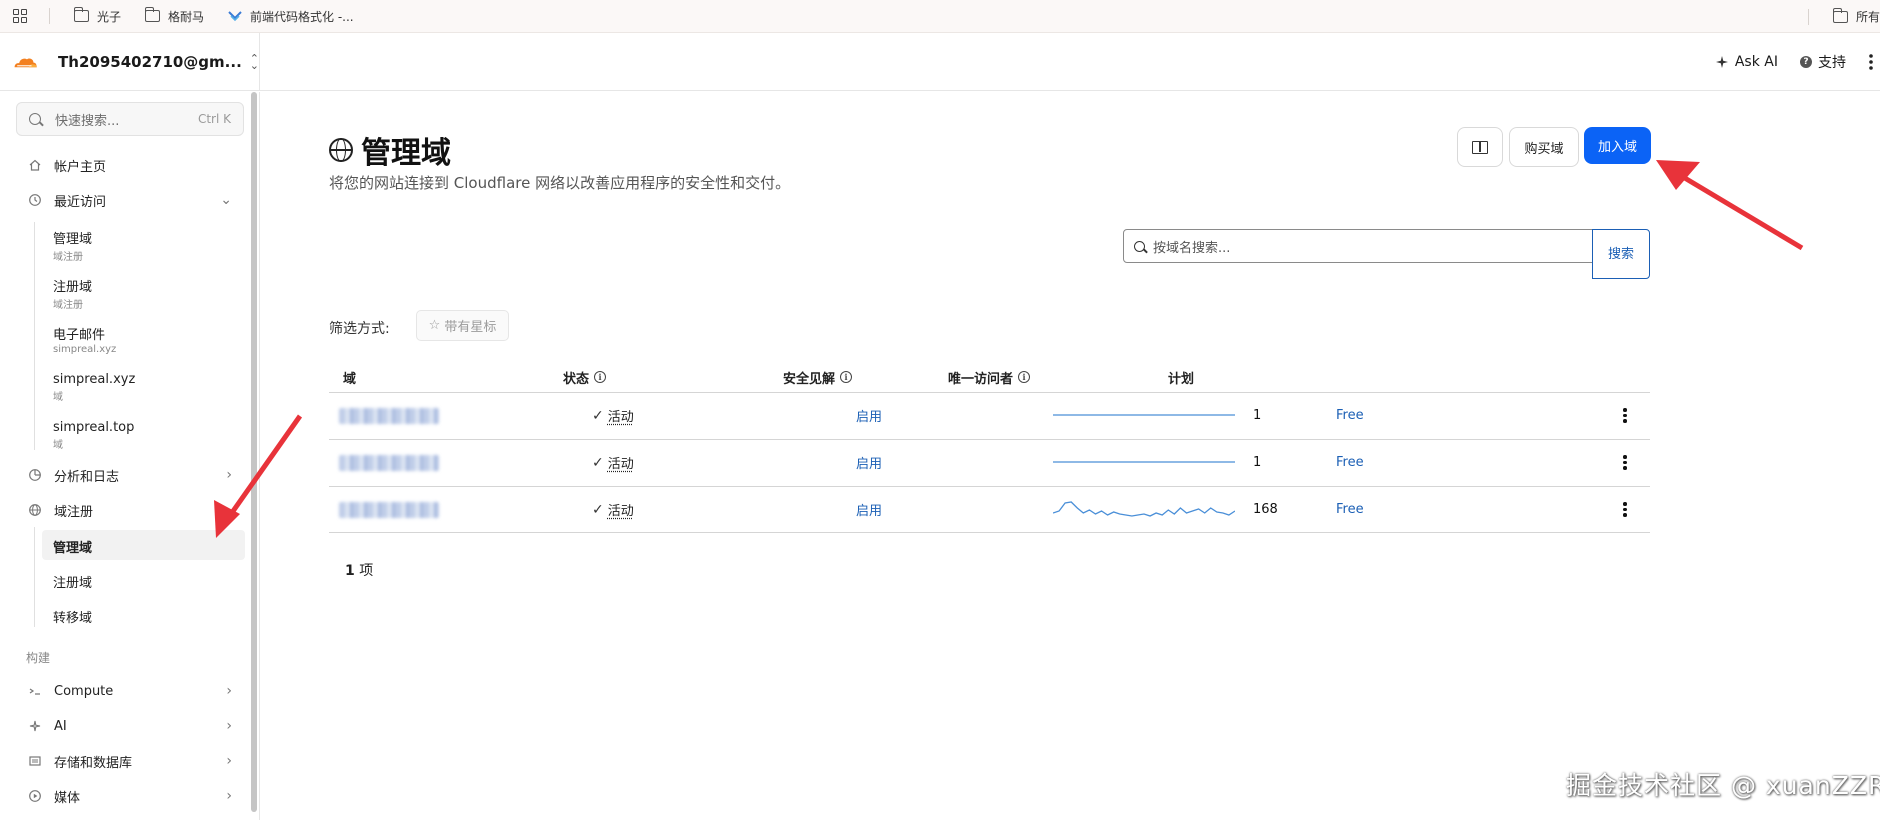  What do you see at coordinates (84, 349) in the screenshot?
I see `recent-item-subtitle: simpreal.xyz` at bounding box center [84, 349].